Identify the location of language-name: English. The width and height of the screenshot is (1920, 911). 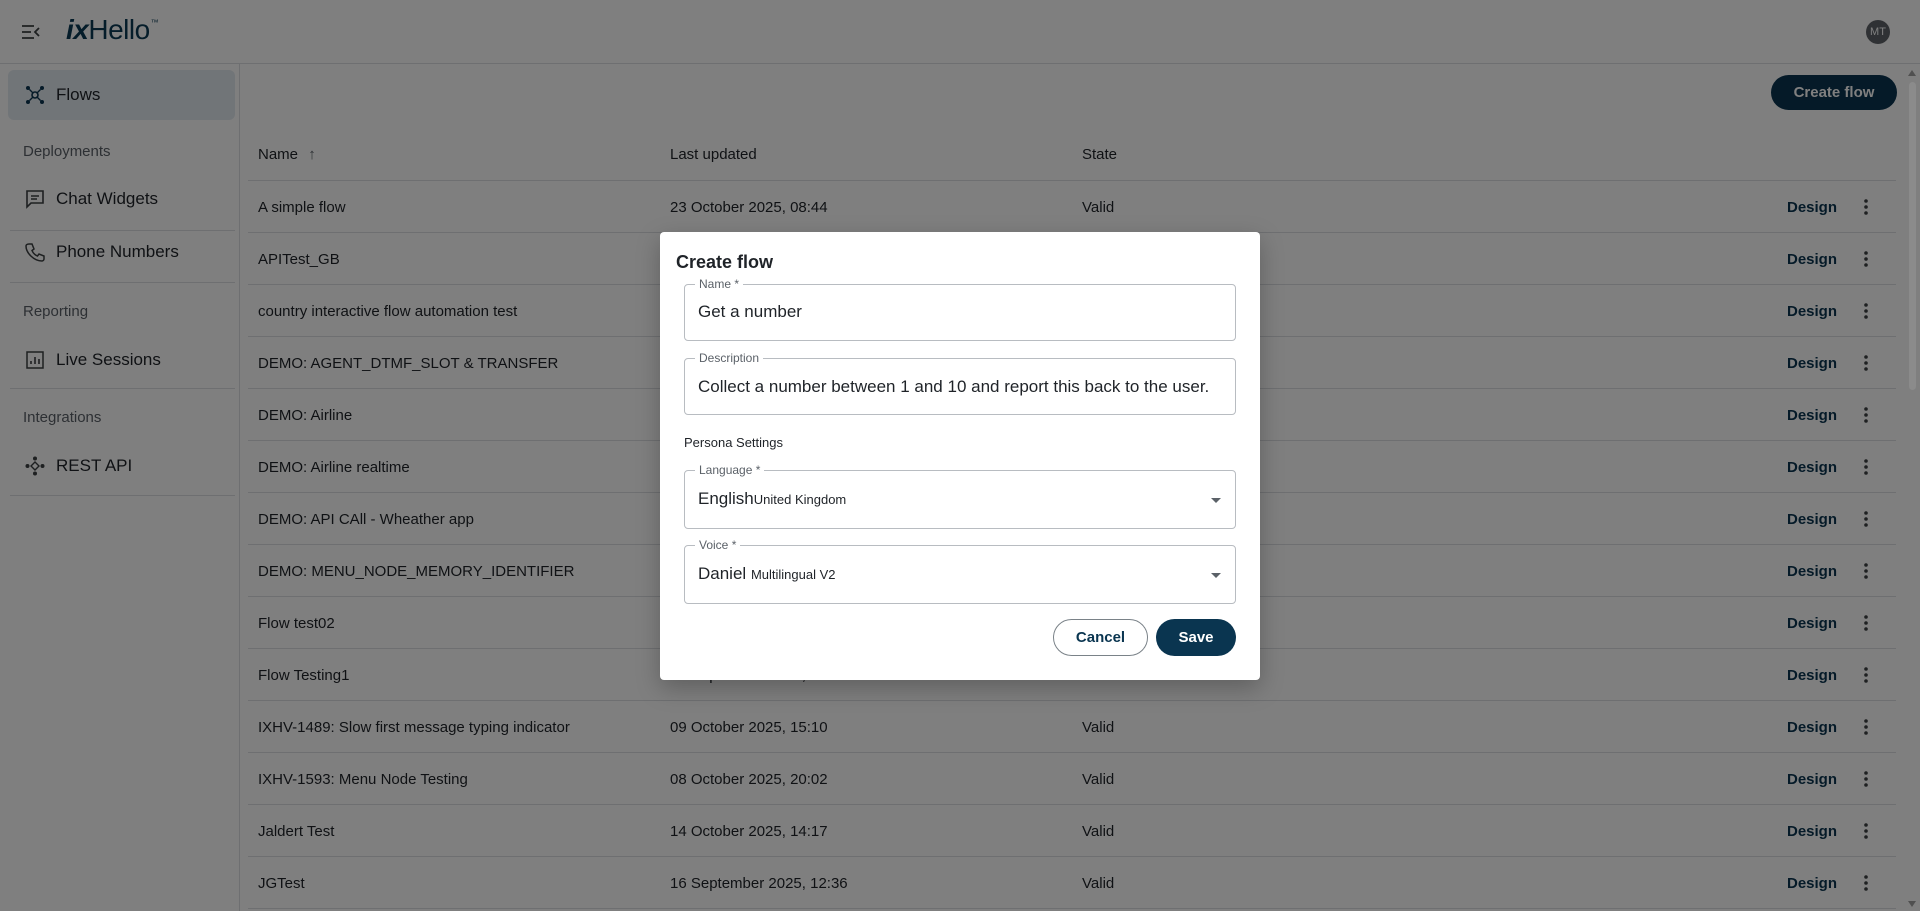
(726, 498).